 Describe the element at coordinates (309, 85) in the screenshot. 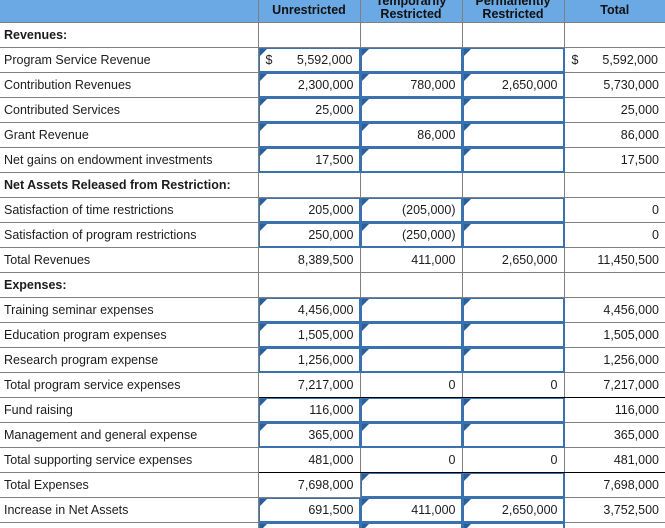

I see `cell-unrestricted: 2,300,000` at that location.